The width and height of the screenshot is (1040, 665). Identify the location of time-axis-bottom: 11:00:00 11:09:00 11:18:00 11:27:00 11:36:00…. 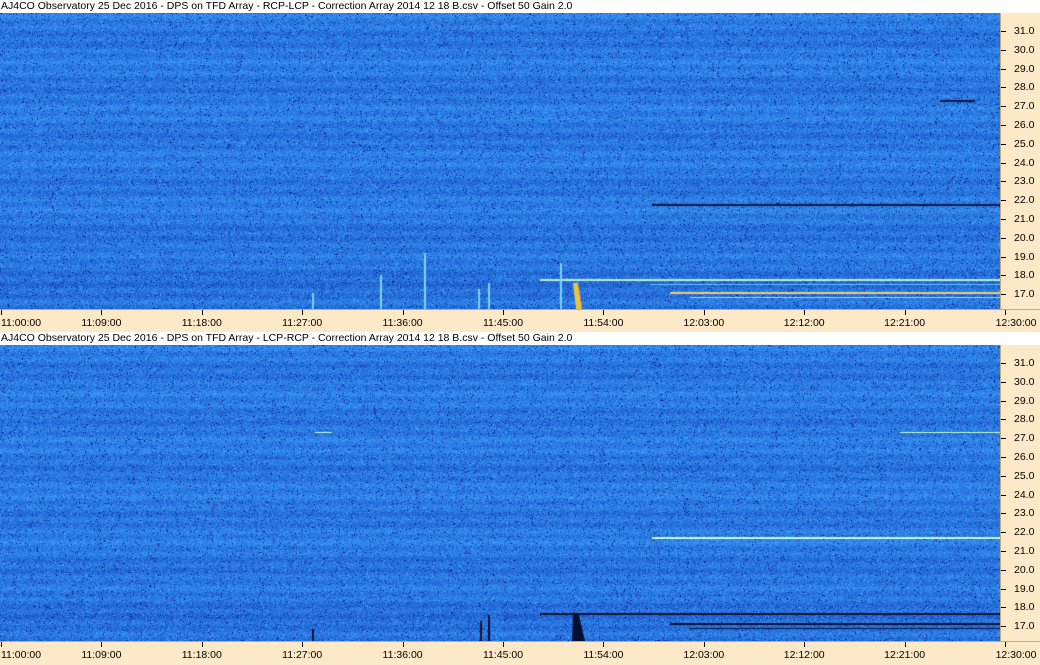
(520, 653).